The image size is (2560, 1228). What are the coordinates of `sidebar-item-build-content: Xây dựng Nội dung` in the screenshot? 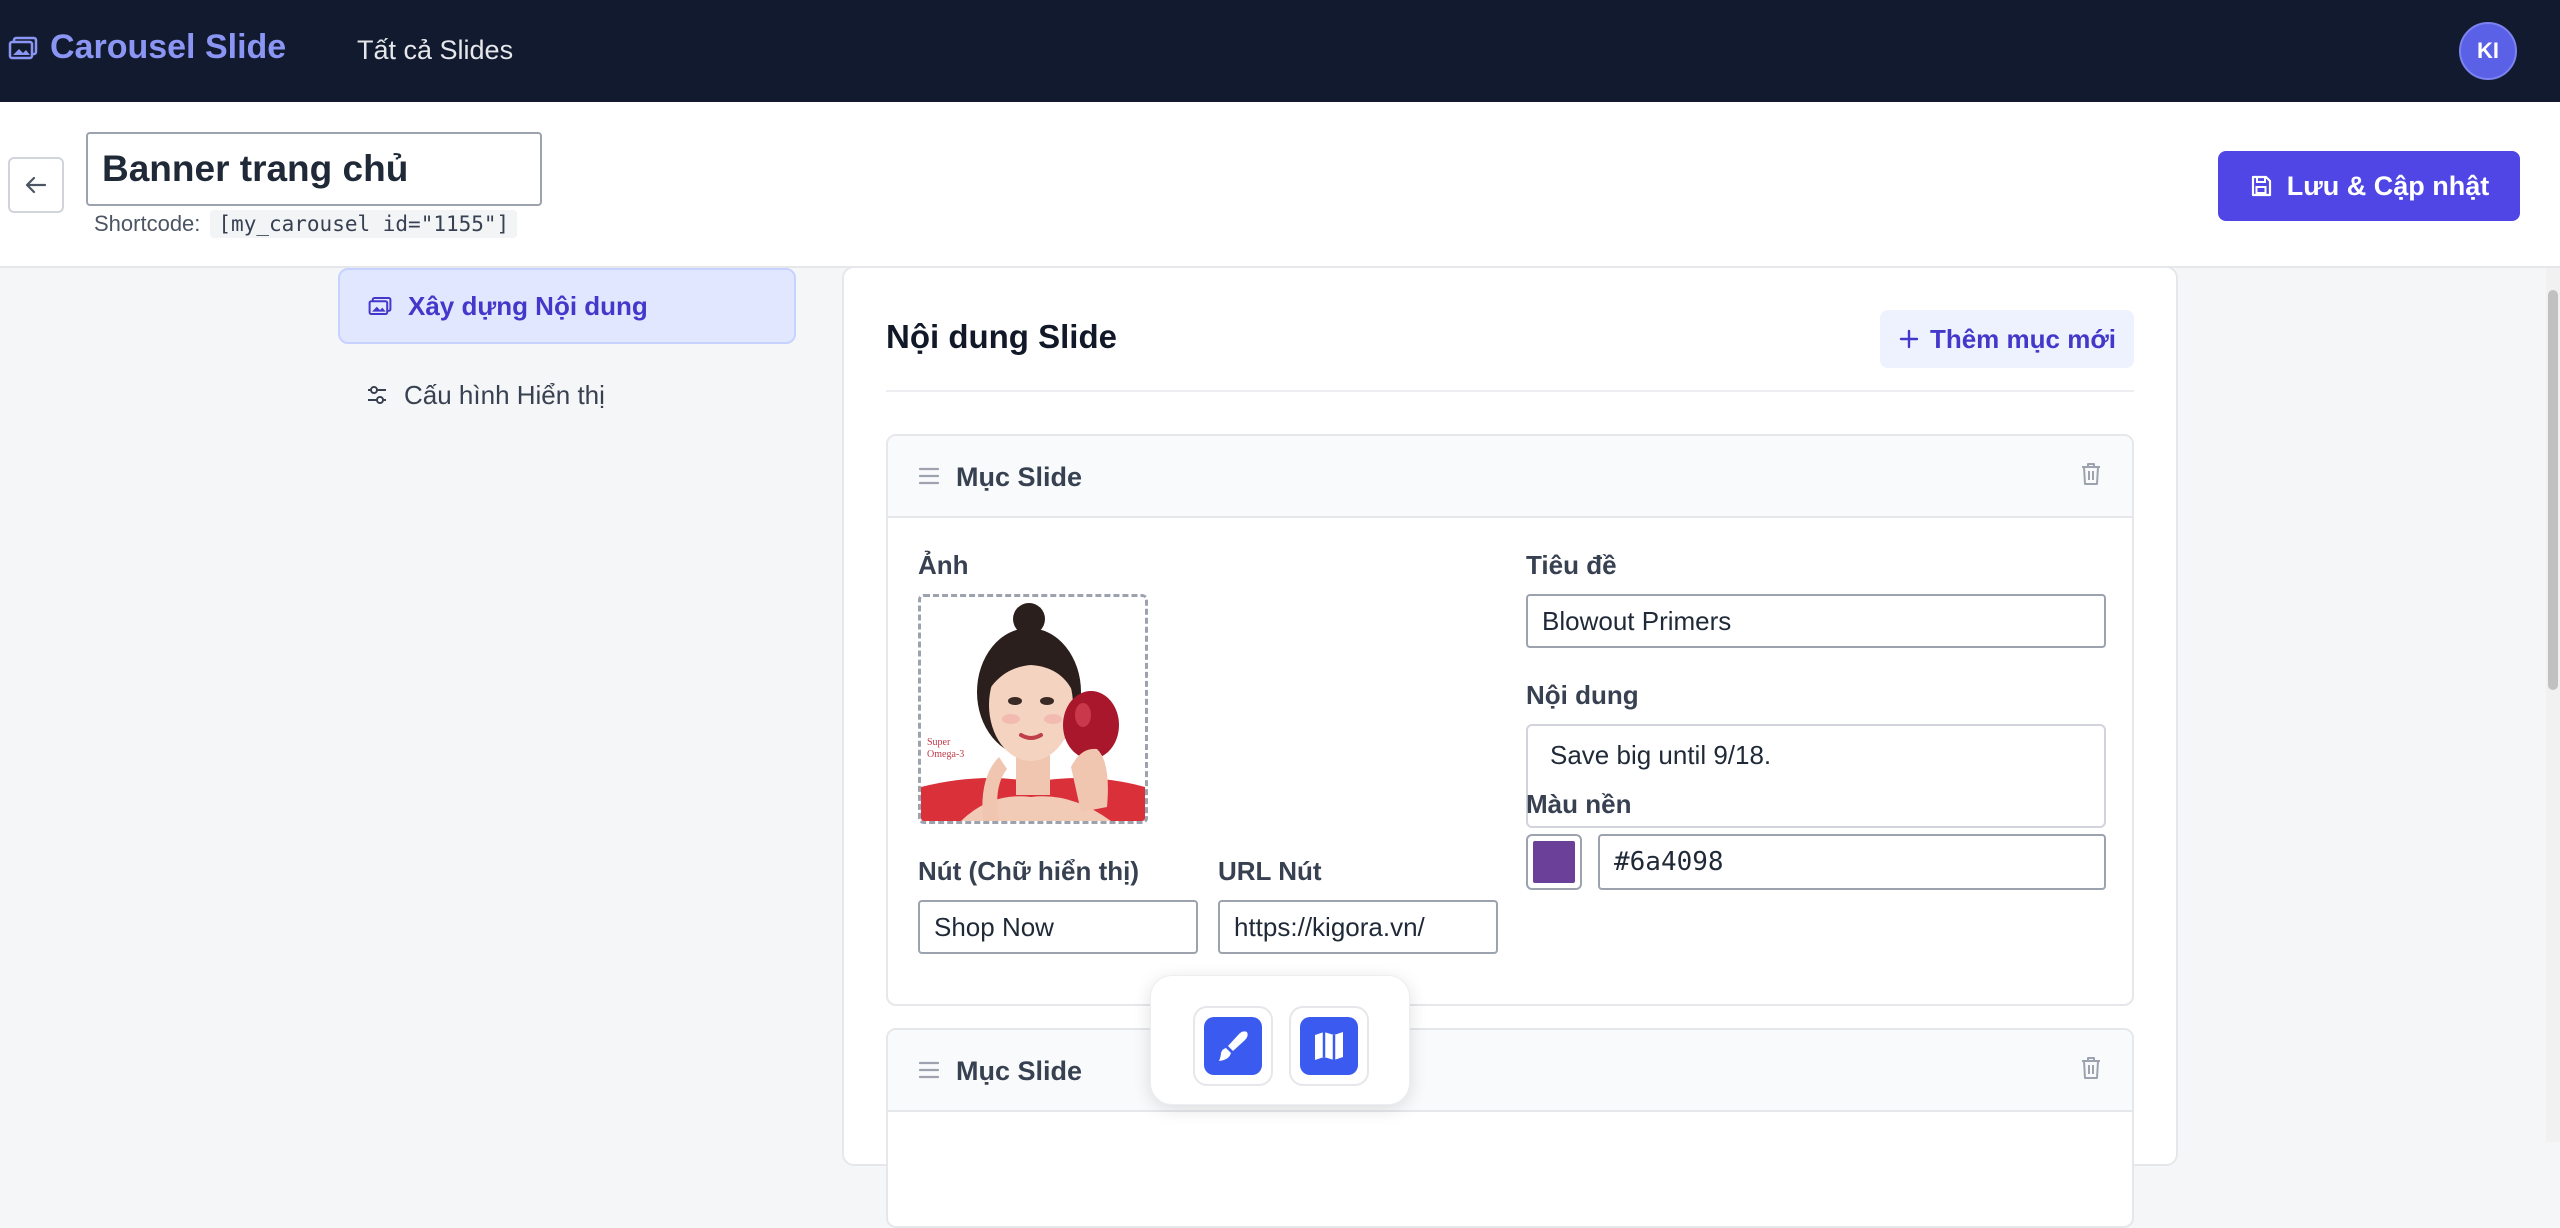 It's located at (567, 306).